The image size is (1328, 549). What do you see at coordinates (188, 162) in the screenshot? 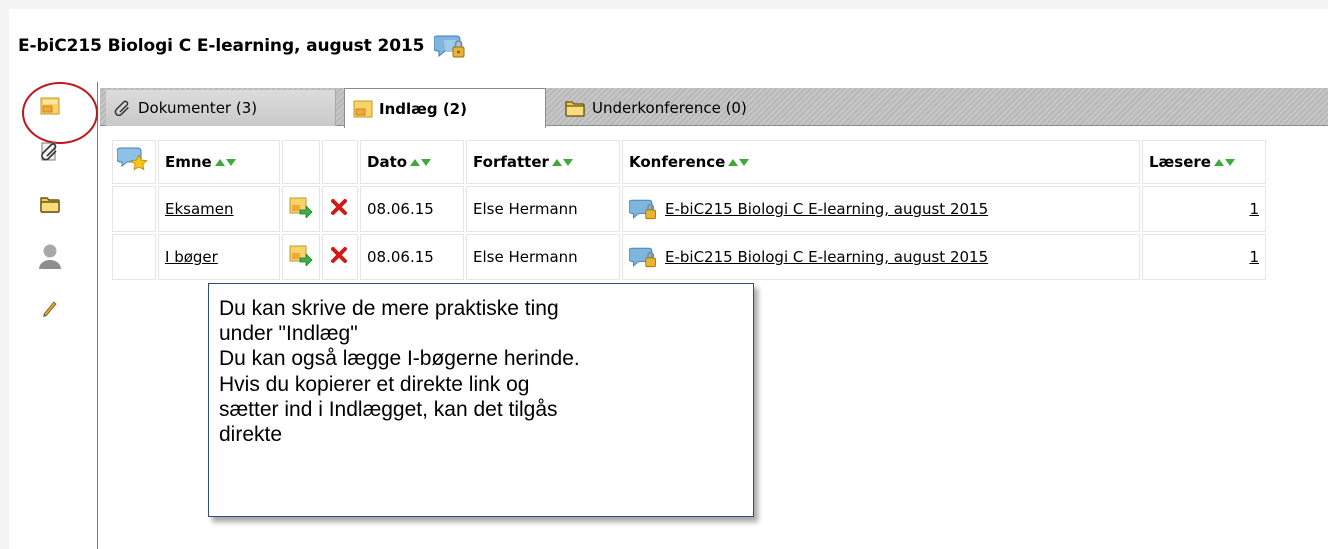
I see `subject-header-label: Emne` at bounding box center [188, 162].